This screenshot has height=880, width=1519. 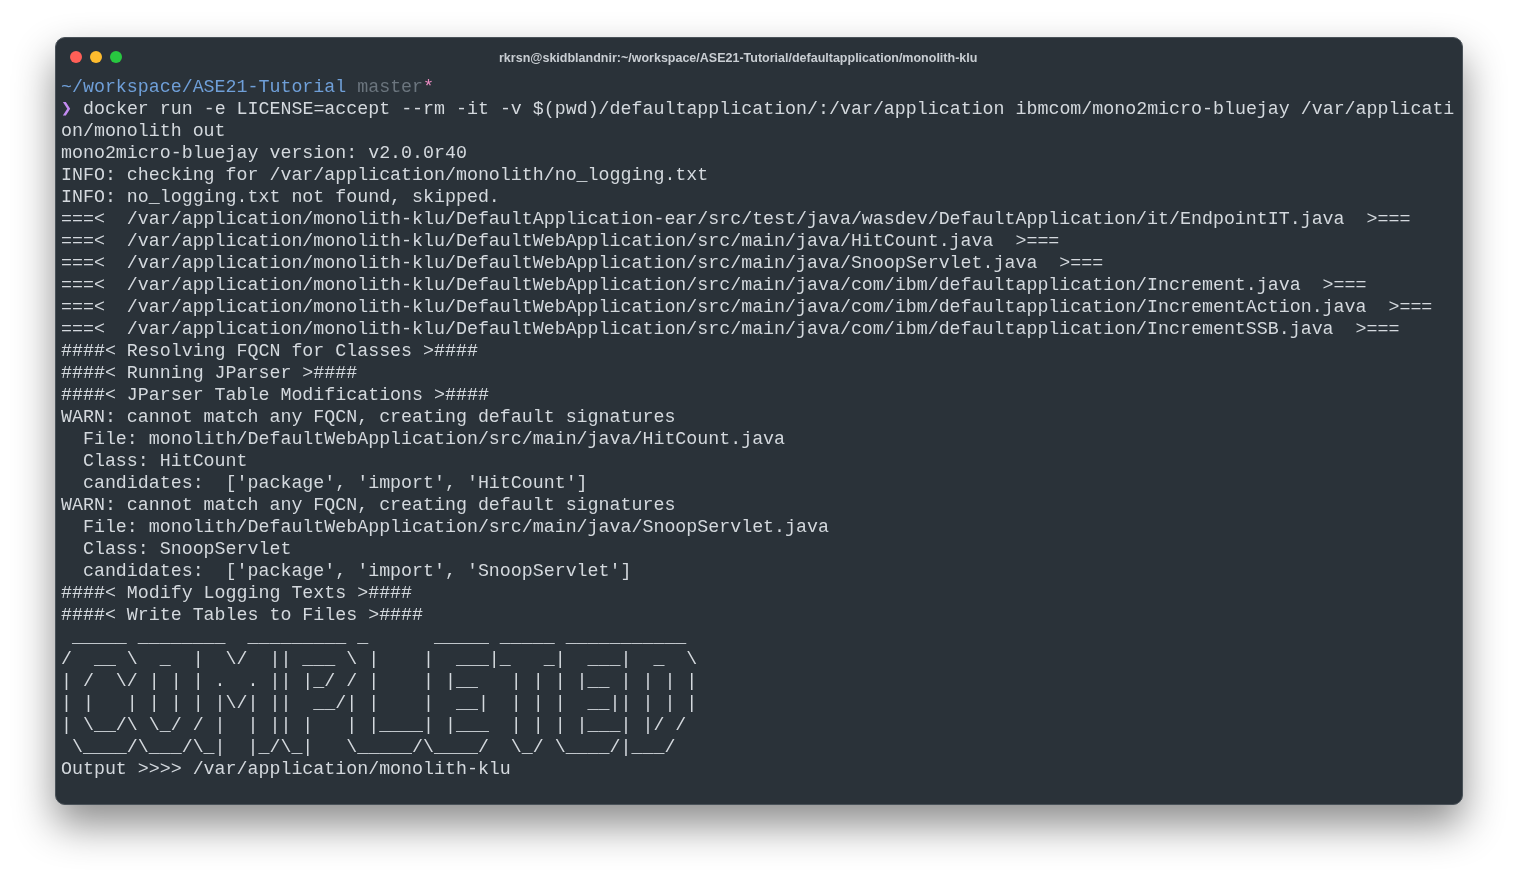 I want to click on maximize-button, so click(x=116, y=57).